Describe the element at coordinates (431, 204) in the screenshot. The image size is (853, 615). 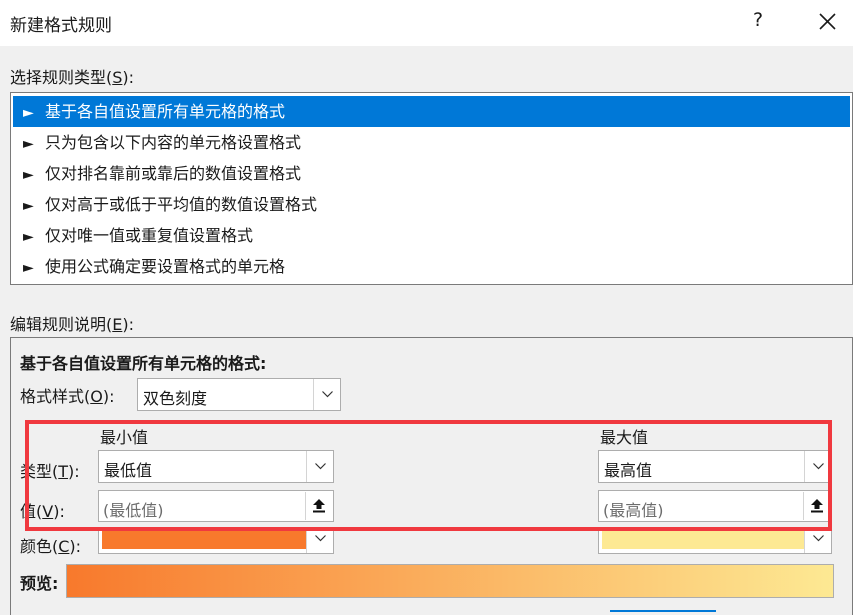
I see `rule-item-above-below-average: ► 仅对高于或低于平均值的数值设置格式` at that location.